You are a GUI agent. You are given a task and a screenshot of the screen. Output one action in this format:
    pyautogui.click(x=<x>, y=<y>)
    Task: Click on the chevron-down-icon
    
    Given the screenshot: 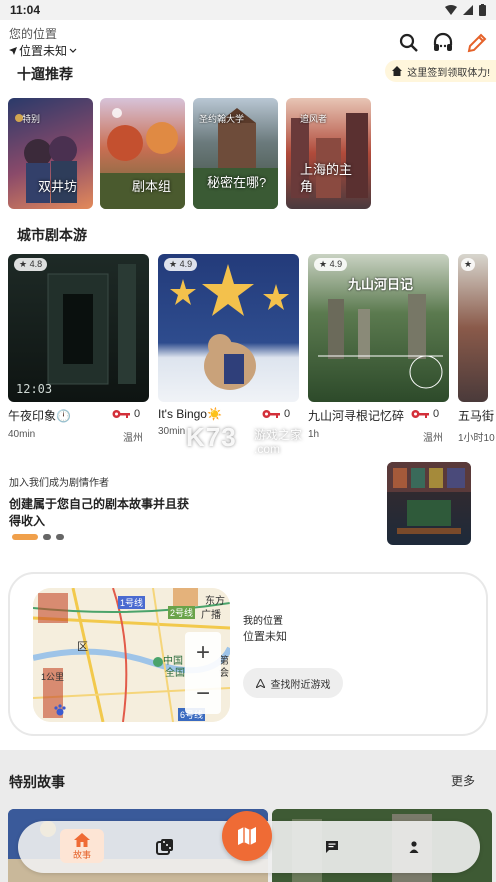 What is the action you would take?
    pyautogui.click(x=73, y=50)
    